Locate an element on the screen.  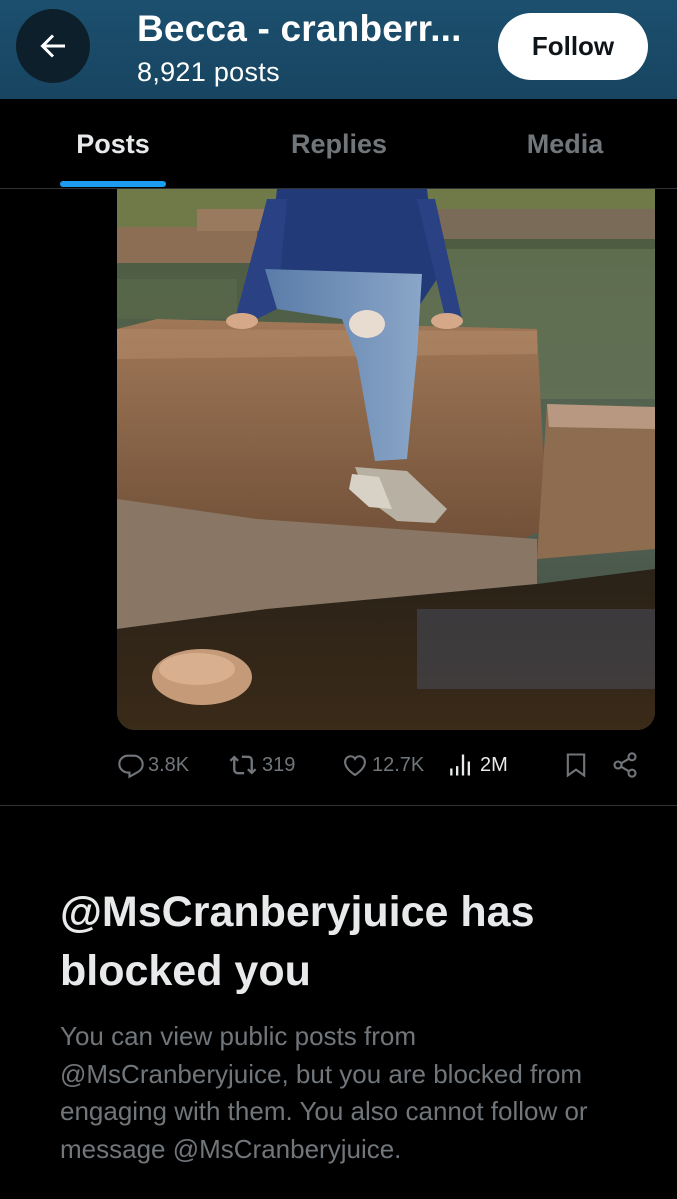
profile-tabs: Posts Replies Media is located at coordinates (338, 144).